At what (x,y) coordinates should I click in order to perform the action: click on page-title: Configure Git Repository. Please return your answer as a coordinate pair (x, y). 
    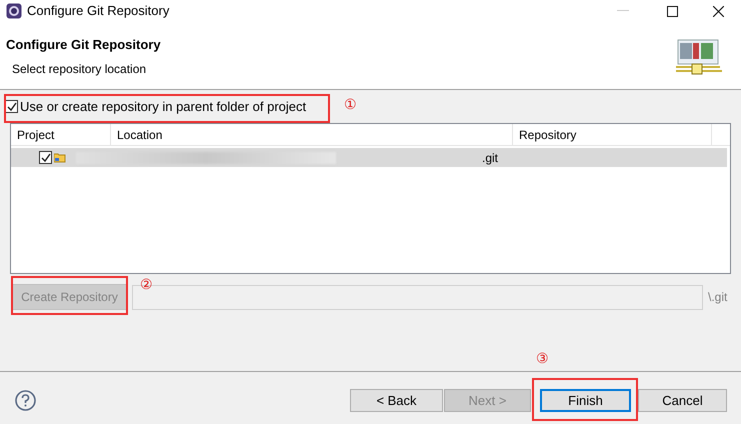
    Looking at the image, I should click on (83, 45).